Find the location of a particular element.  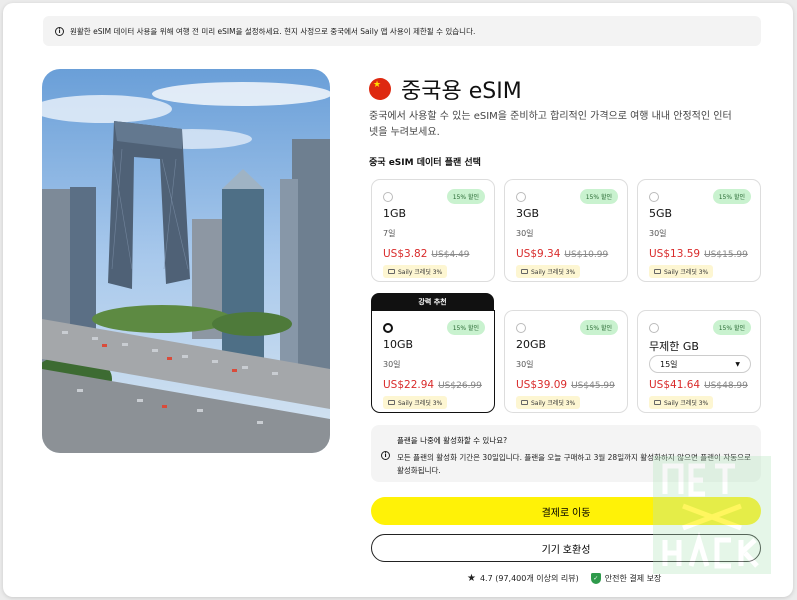

plan-price: US$13.59 is located at coordinates (675, 254).